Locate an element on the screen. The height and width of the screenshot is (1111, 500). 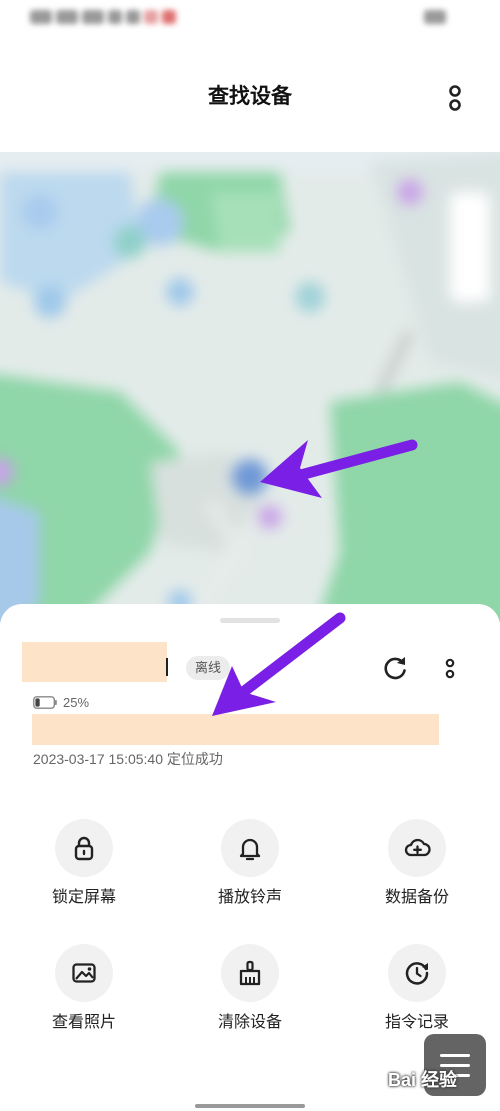
play-ringtone-button: 播放铃声 is located at coordinates (250, 869).